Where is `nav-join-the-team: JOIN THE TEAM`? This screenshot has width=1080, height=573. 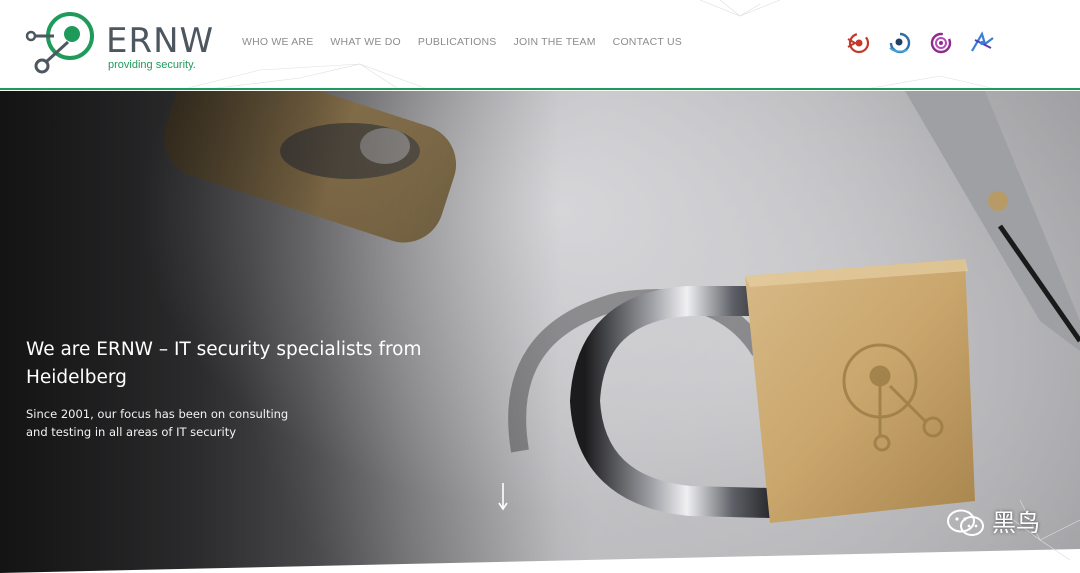
nav-join-the-team: JOIN THE TEAM is located at coordinates (555, 42).